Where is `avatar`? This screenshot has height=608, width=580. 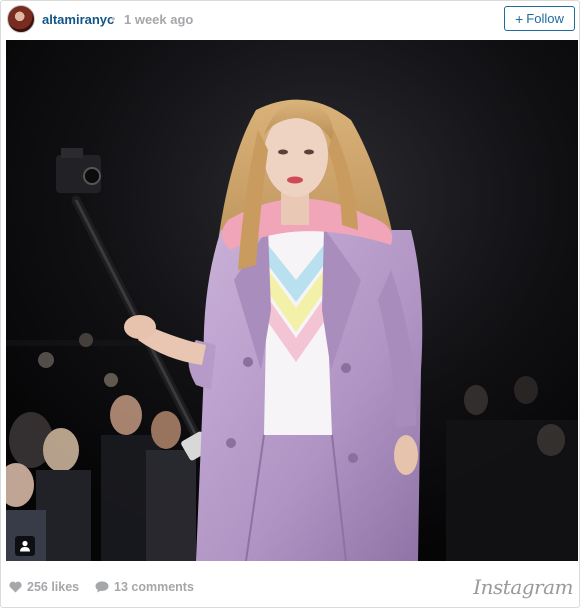
avatar is located at coordinates (21, 19).